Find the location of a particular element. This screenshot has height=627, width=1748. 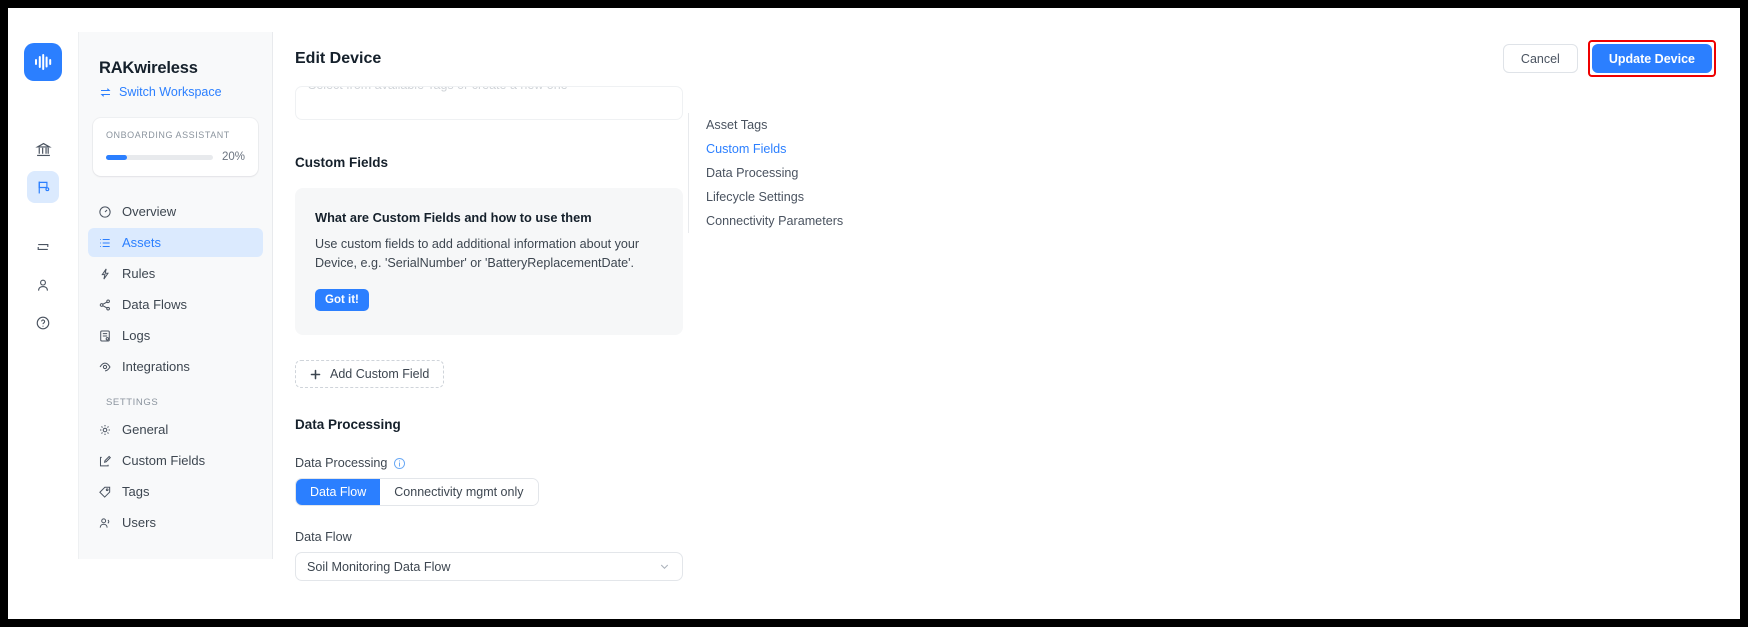

sidebar-item-label: Rules is located at coordinates (139, 273).